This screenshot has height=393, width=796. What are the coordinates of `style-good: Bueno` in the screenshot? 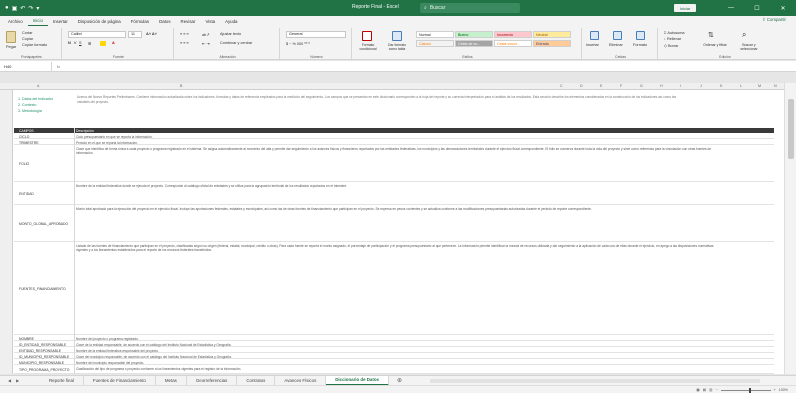 It's located at (474, 34).